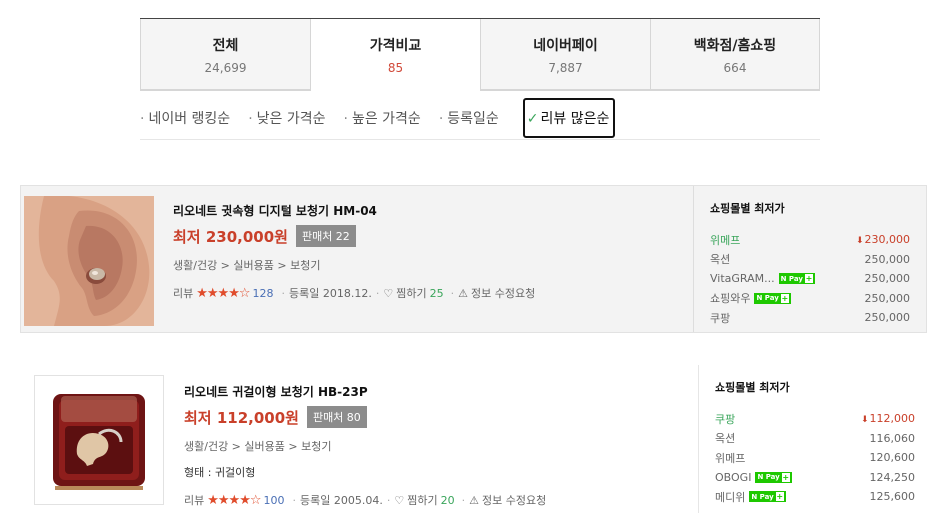 The height and width of the screenshot is (516, 943). What do you see at coordinates (815, 419) in the screenshot?
I see `mall-row: 쿠팡 ⬇112,000` at bounding box center [815, 419].